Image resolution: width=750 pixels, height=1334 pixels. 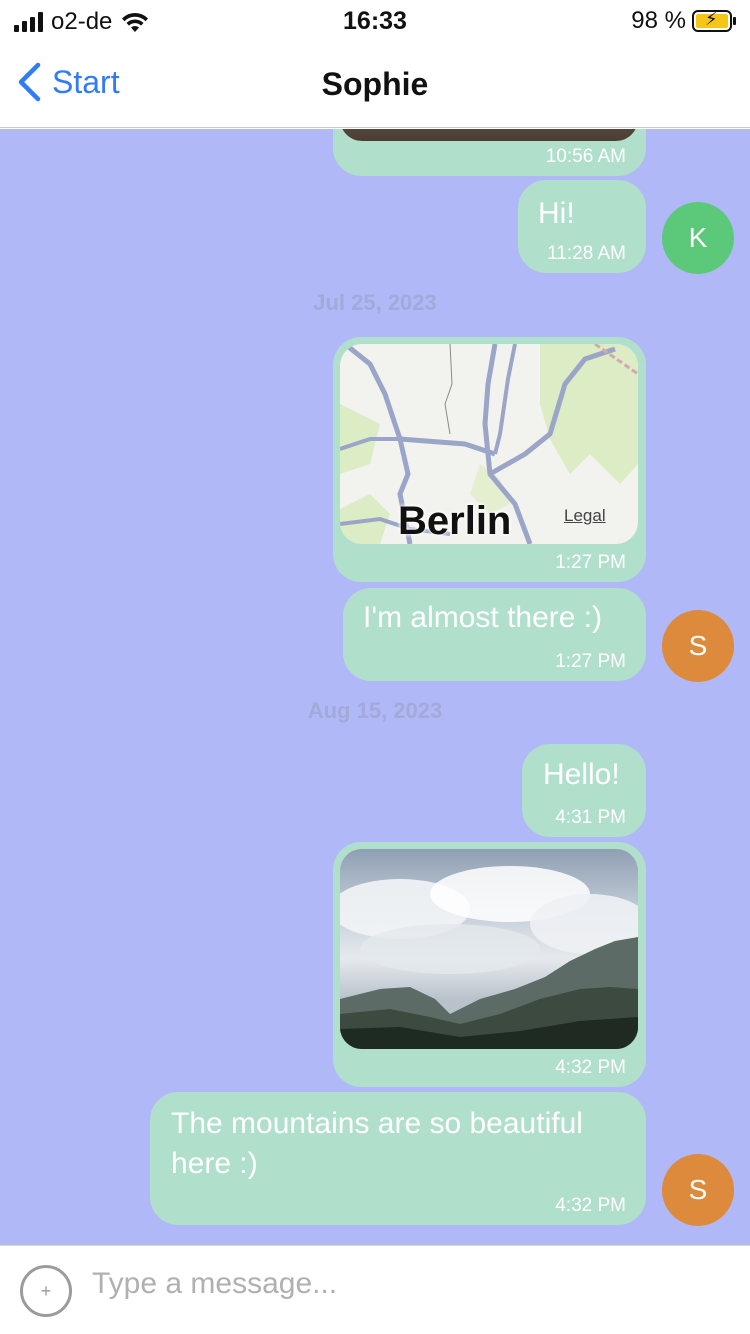 I want to click on charging-bolt-icon: ⚡, so click(x=711, y=19).